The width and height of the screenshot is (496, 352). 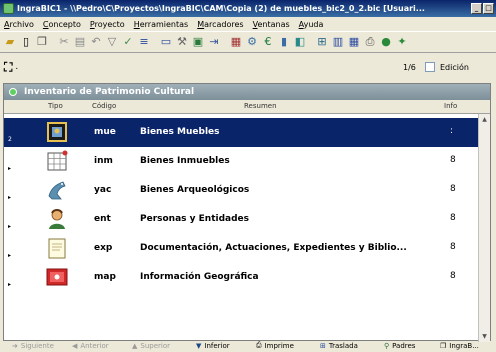 I want to click on chart-icon: ▦, so click(x=236, y=42).